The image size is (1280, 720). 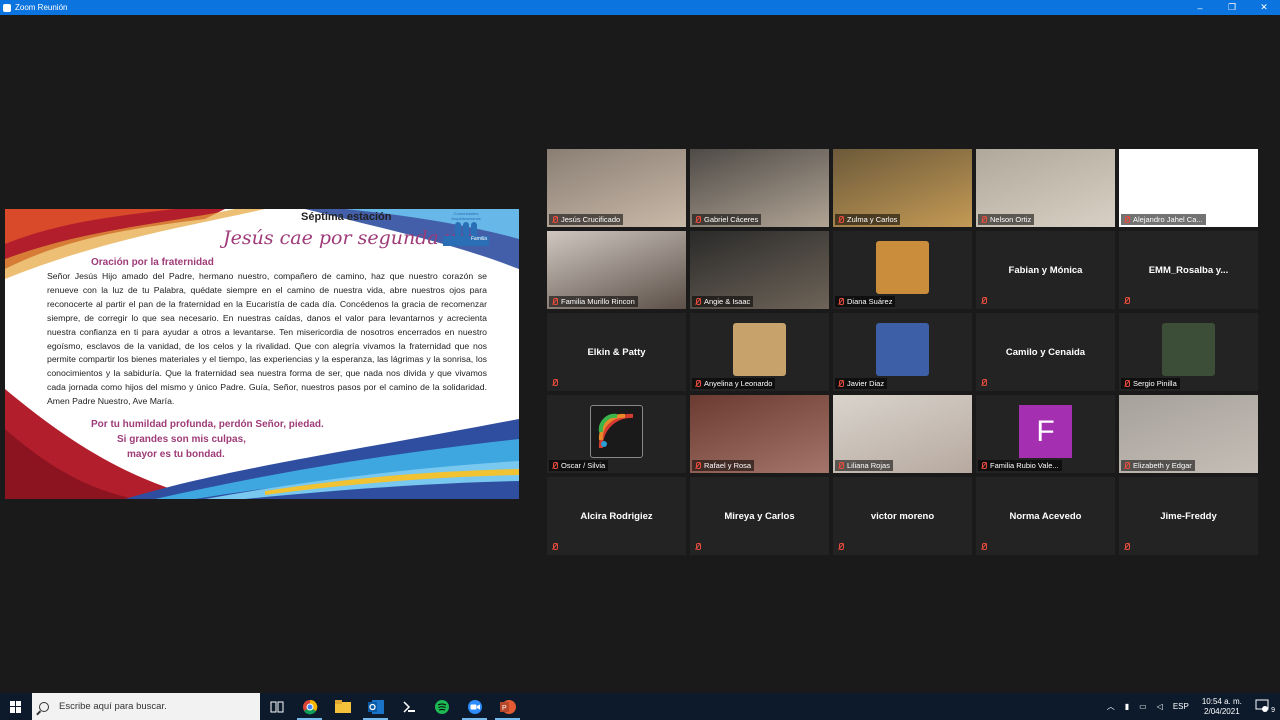 I want to click on participant-name: Rafael y Rosa, so click(x=728, y=465).